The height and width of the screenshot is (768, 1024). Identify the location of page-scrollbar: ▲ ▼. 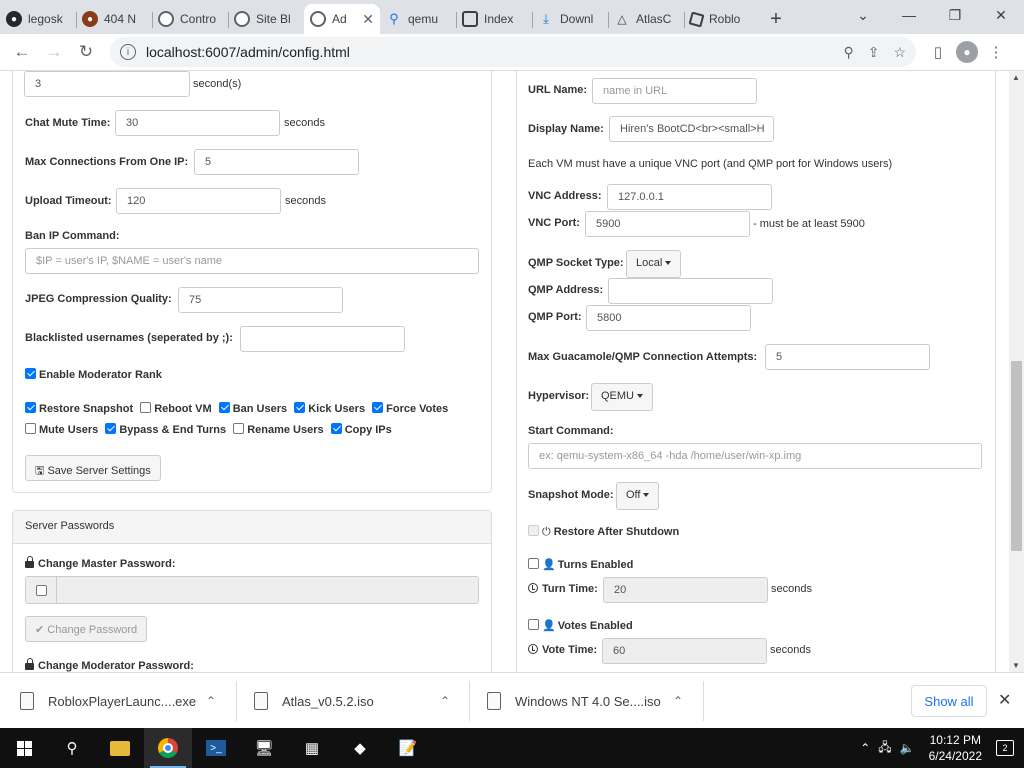
(1016, 371).